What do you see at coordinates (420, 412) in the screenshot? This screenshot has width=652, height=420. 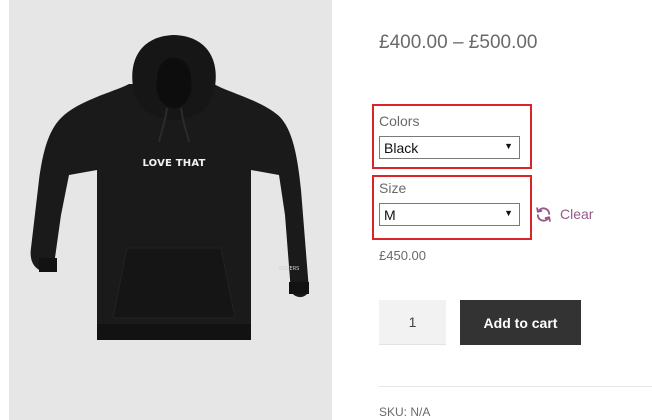 I see `sku-value: N/A` at bounding box center [420, 412].